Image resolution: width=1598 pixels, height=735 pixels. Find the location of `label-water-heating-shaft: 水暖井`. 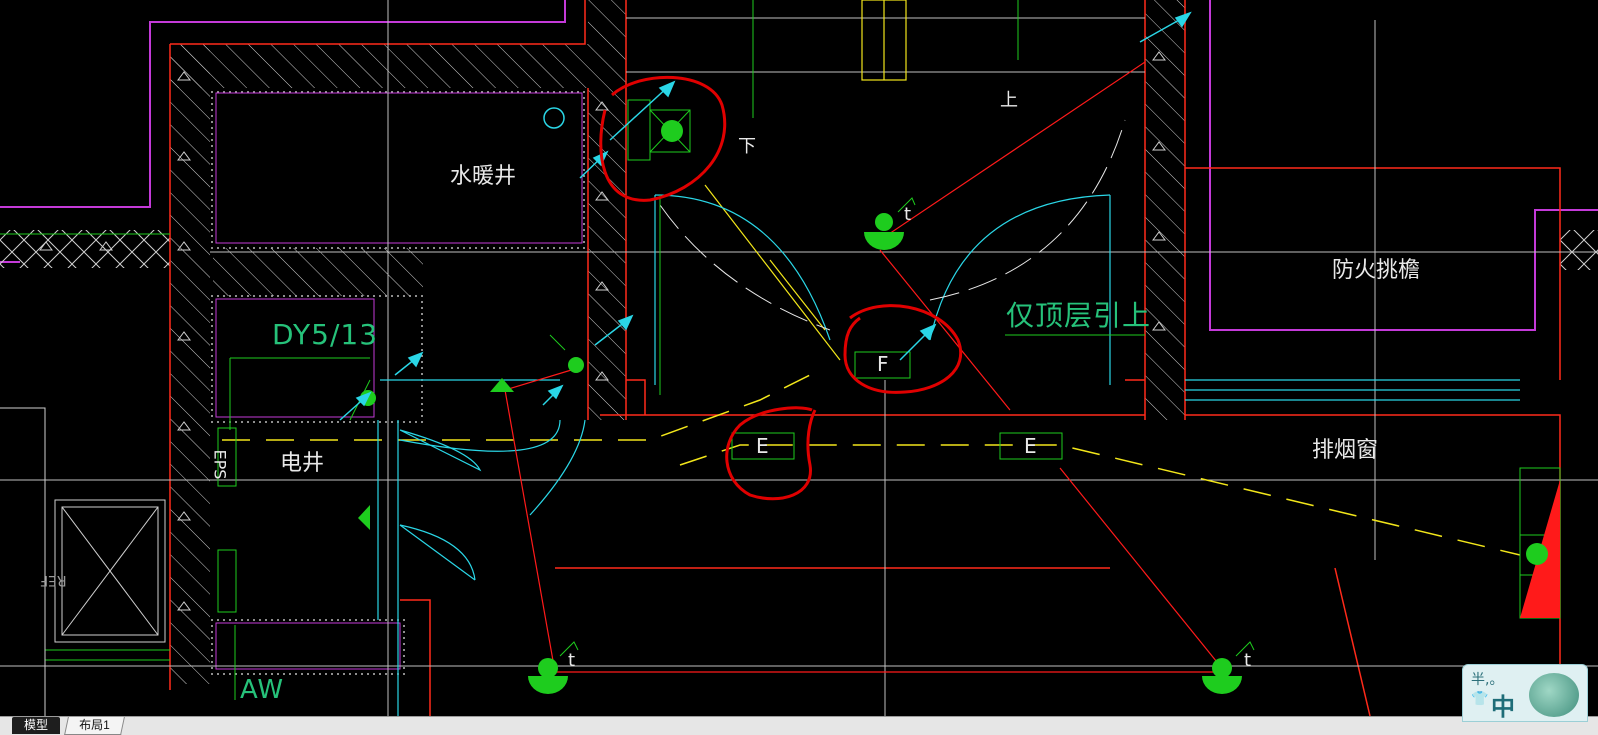

label-water-heating-shaft: 水暖井 is located at coordinates (483, 176).